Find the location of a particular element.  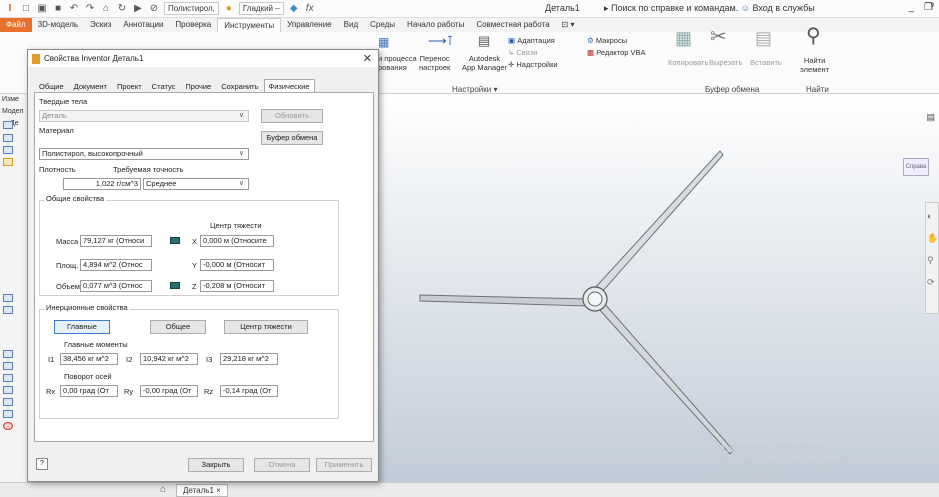

density-field: 1,022 г/см^3 is located at coordinates (102, 184).